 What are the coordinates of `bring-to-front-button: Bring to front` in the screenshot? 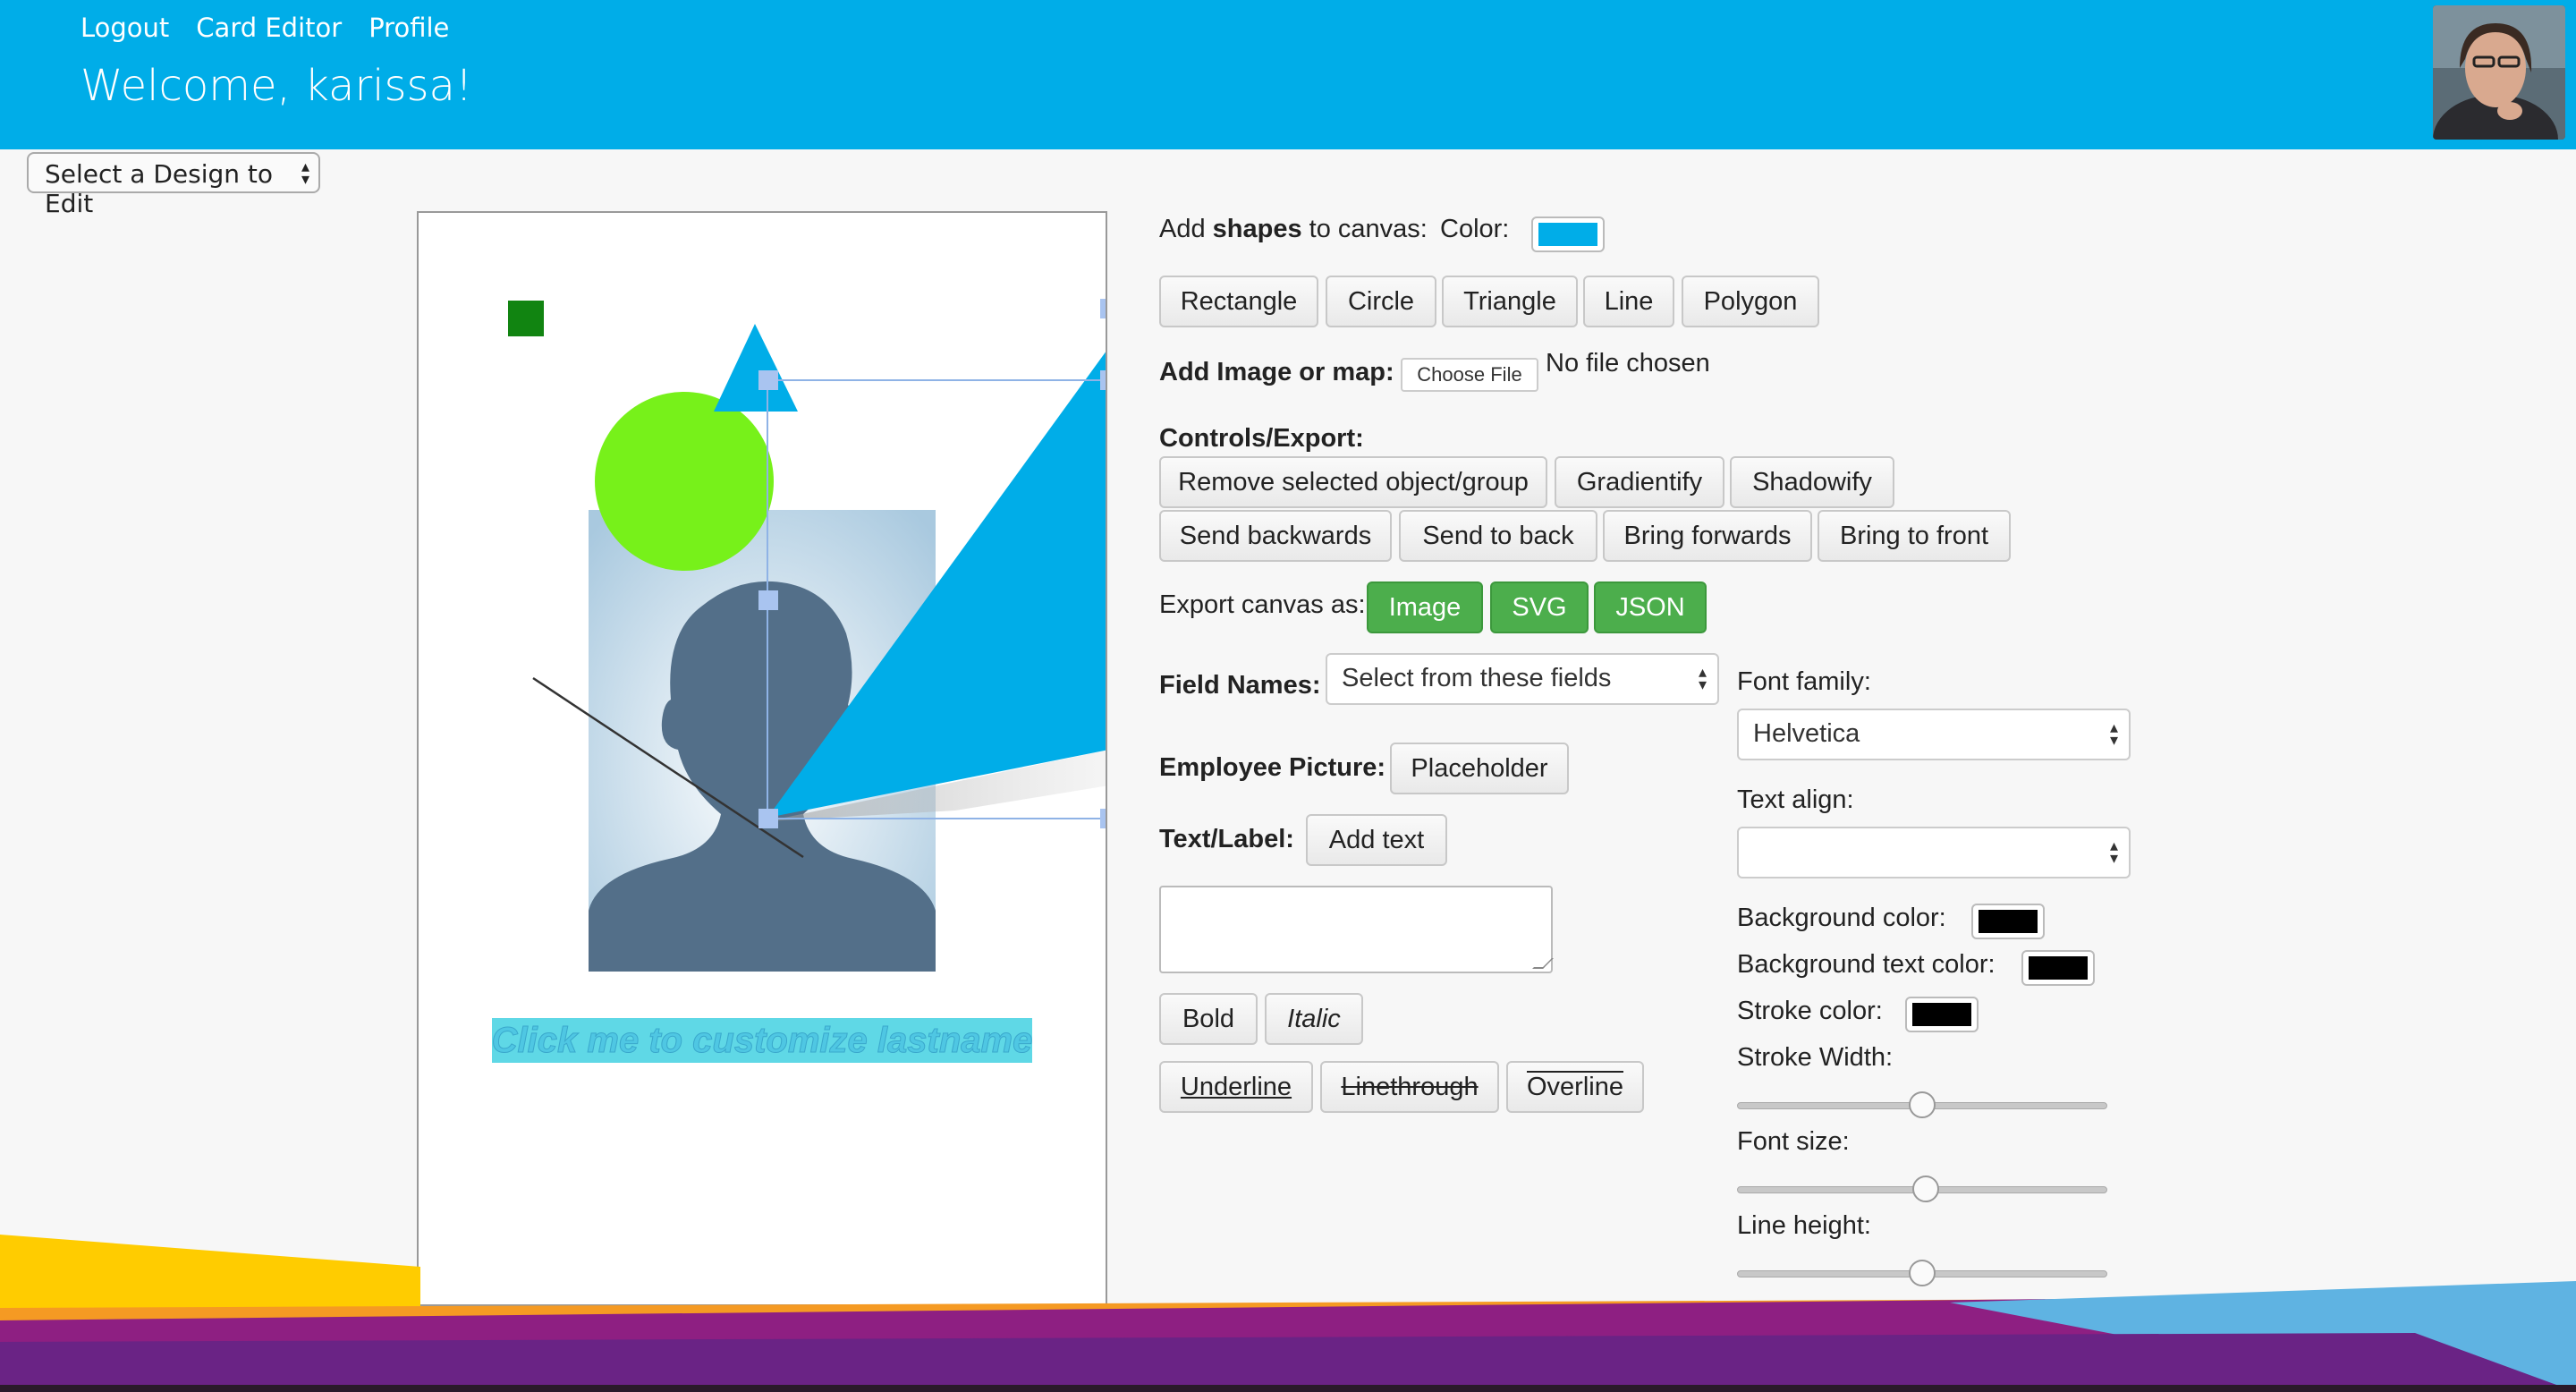 It's located at (1914, 536).